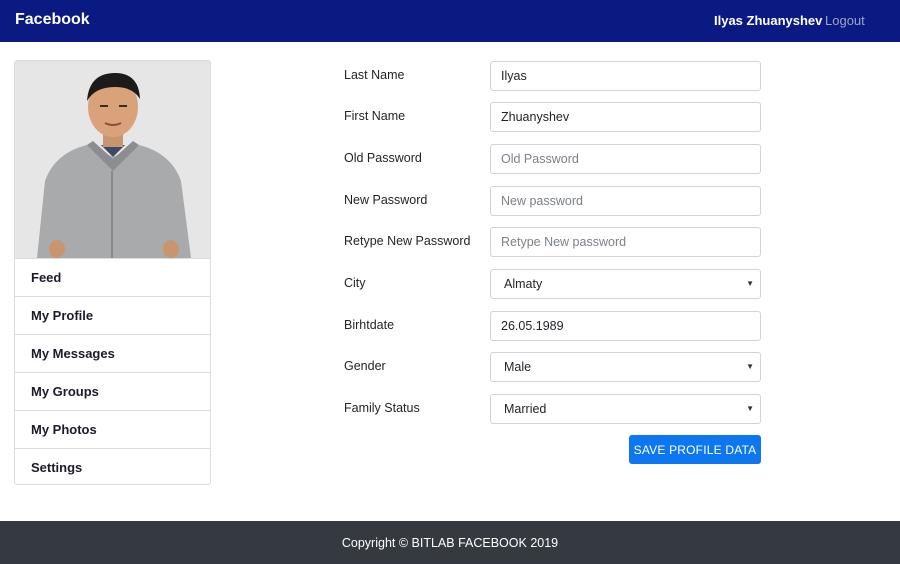 This screenshot has width=900, height=564. What do you see at coordinates (625, 367) in the screenshot?
I see `gender-select: Male ▼` at bounding box center [625, 367].